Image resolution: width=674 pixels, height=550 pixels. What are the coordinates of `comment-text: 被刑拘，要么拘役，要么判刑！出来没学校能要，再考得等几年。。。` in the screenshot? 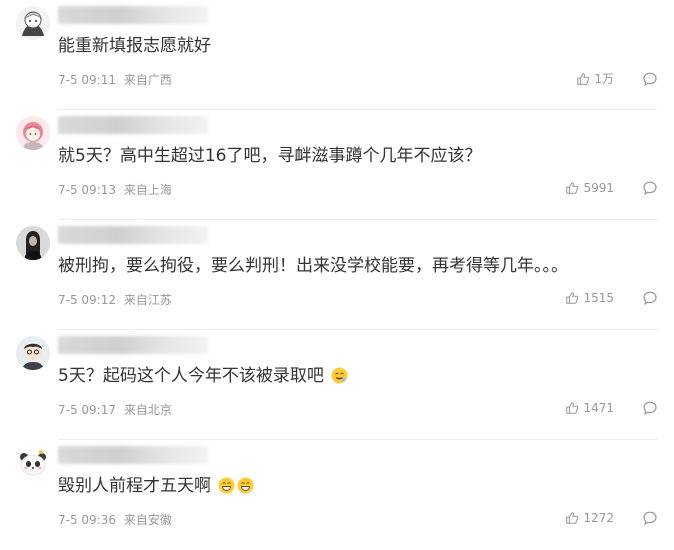 It's located at (313, 266).